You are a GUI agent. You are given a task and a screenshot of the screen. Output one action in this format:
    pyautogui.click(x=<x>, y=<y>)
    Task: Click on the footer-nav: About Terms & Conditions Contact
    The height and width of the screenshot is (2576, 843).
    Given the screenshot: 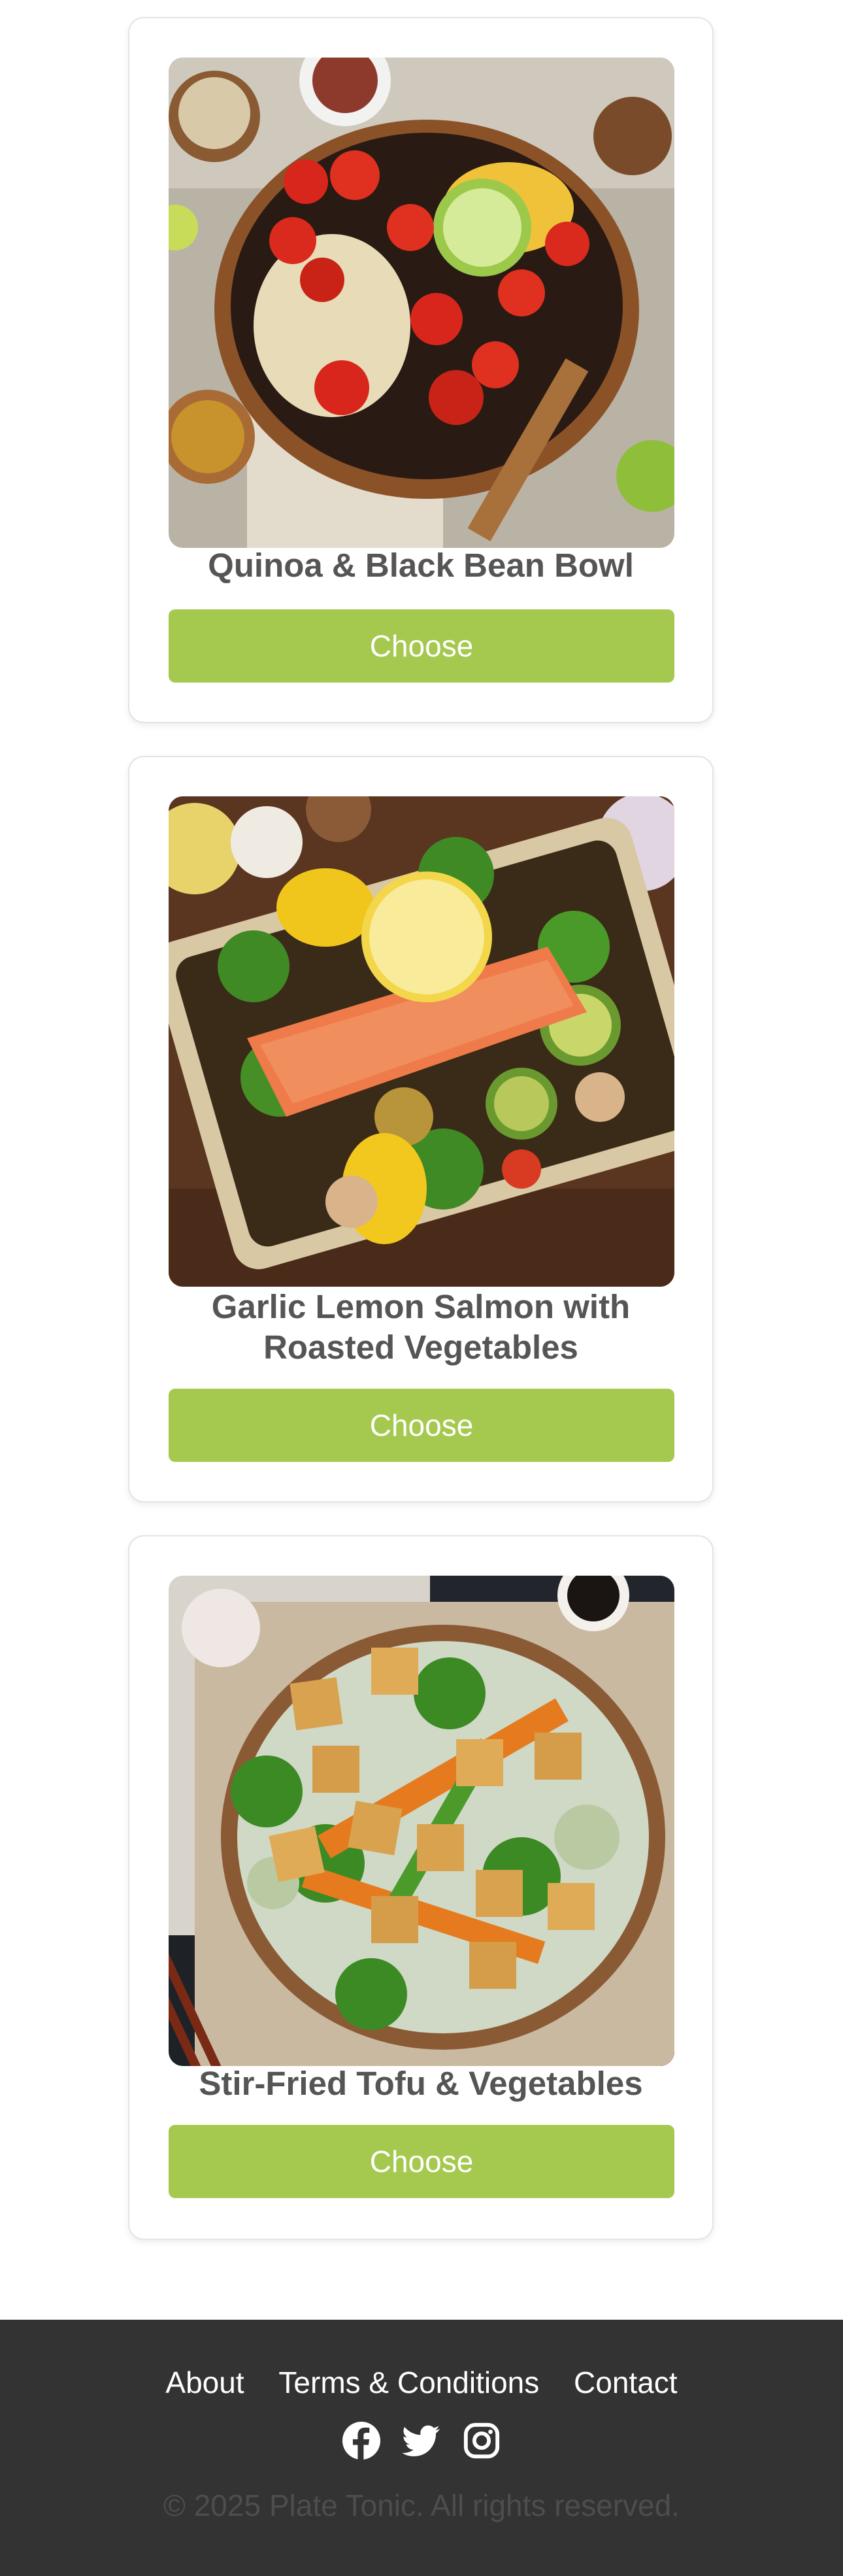 What is the action you would take?
    pyautogui.click(x=421, y=2382)
    